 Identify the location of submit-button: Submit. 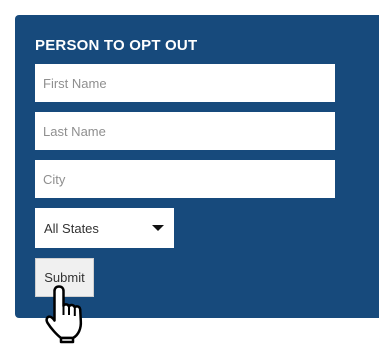
(64, 277).